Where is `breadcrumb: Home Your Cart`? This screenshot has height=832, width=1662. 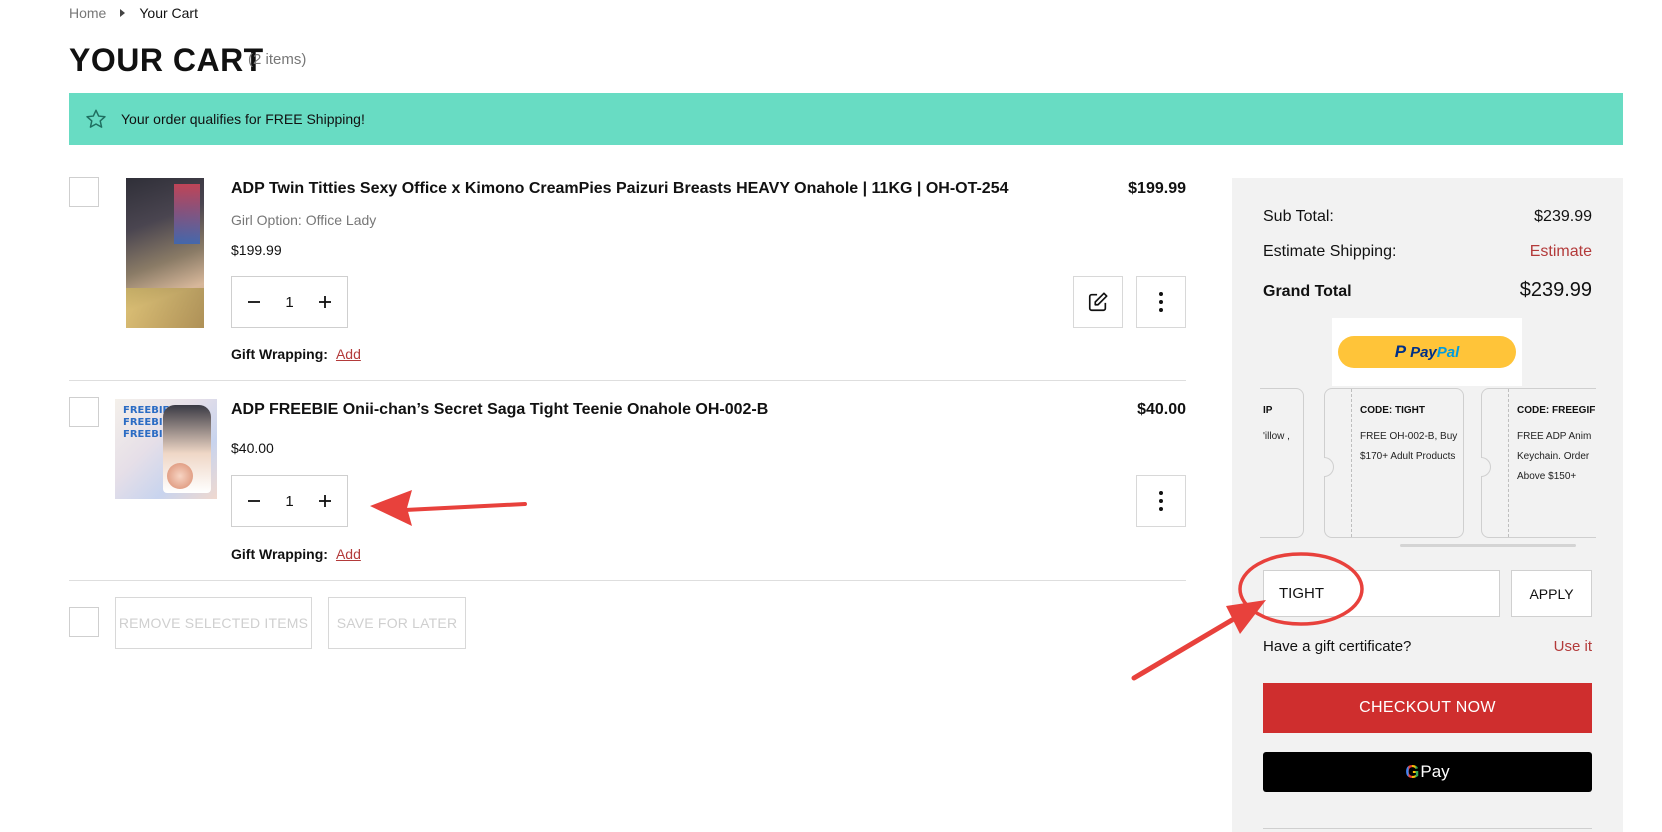
breadcrumb: Home Your Cart is located at coordinates (133, 13).